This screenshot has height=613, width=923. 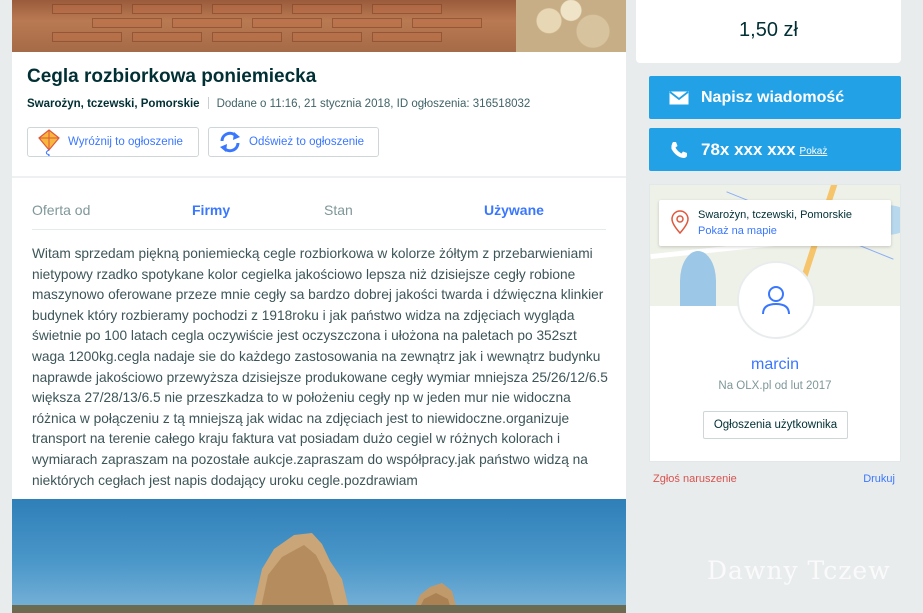 I want to click on send-message-label: Napisz wiadomość, so click(x=773, y=97).